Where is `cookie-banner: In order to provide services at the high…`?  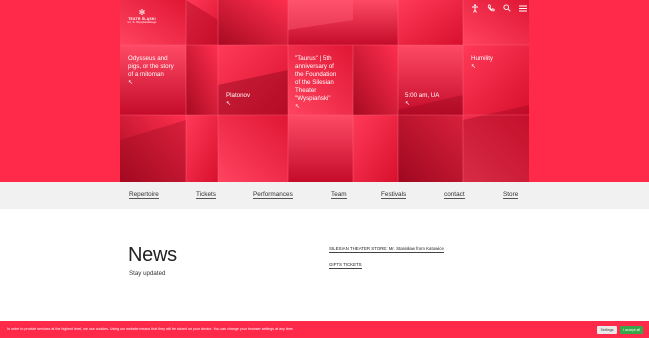
cookie-banner: In order to provide services at the high… is located at coordinates (324, 329).